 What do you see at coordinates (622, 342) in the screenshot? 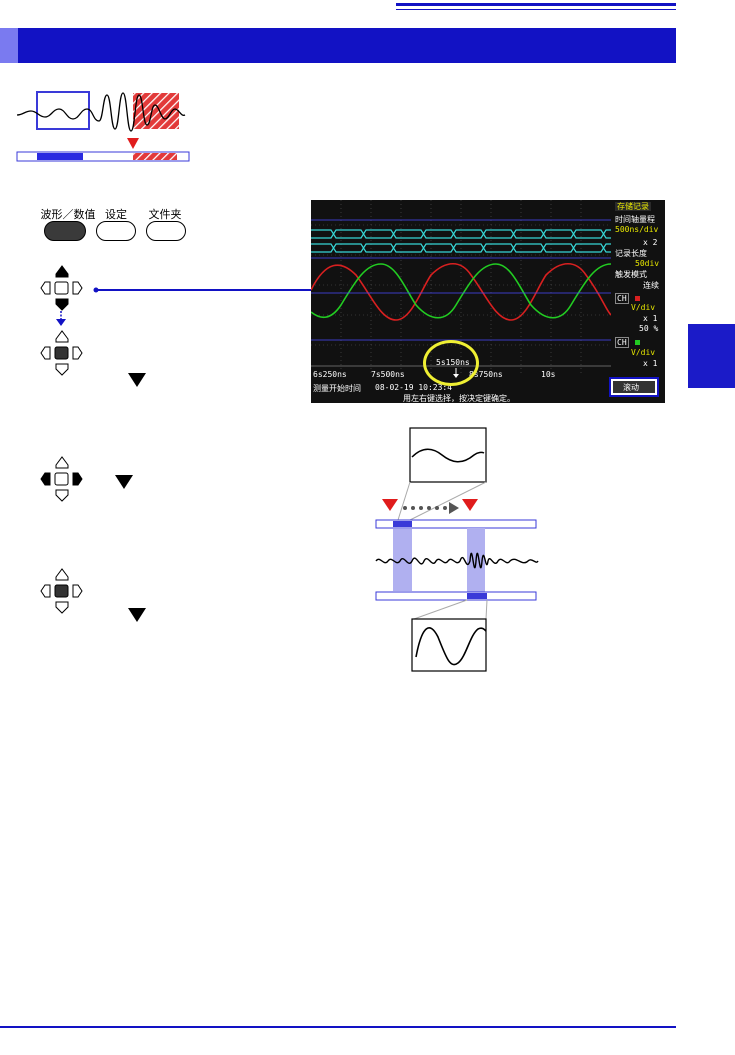
I see `channel-b-label: CH` at bounding box center [622, 342].